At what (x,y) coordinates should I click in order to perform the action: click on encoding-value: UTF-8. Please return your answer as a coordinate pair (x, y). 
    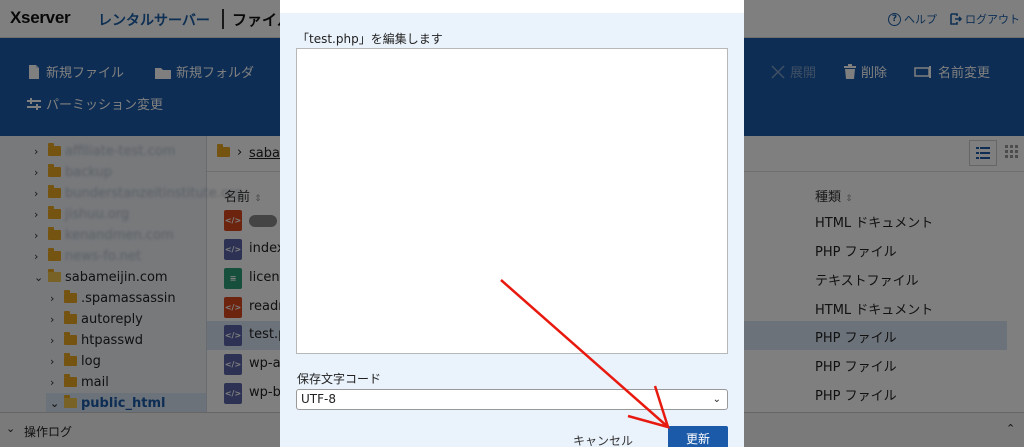
    Looking at the image, I should click on (318, 399).